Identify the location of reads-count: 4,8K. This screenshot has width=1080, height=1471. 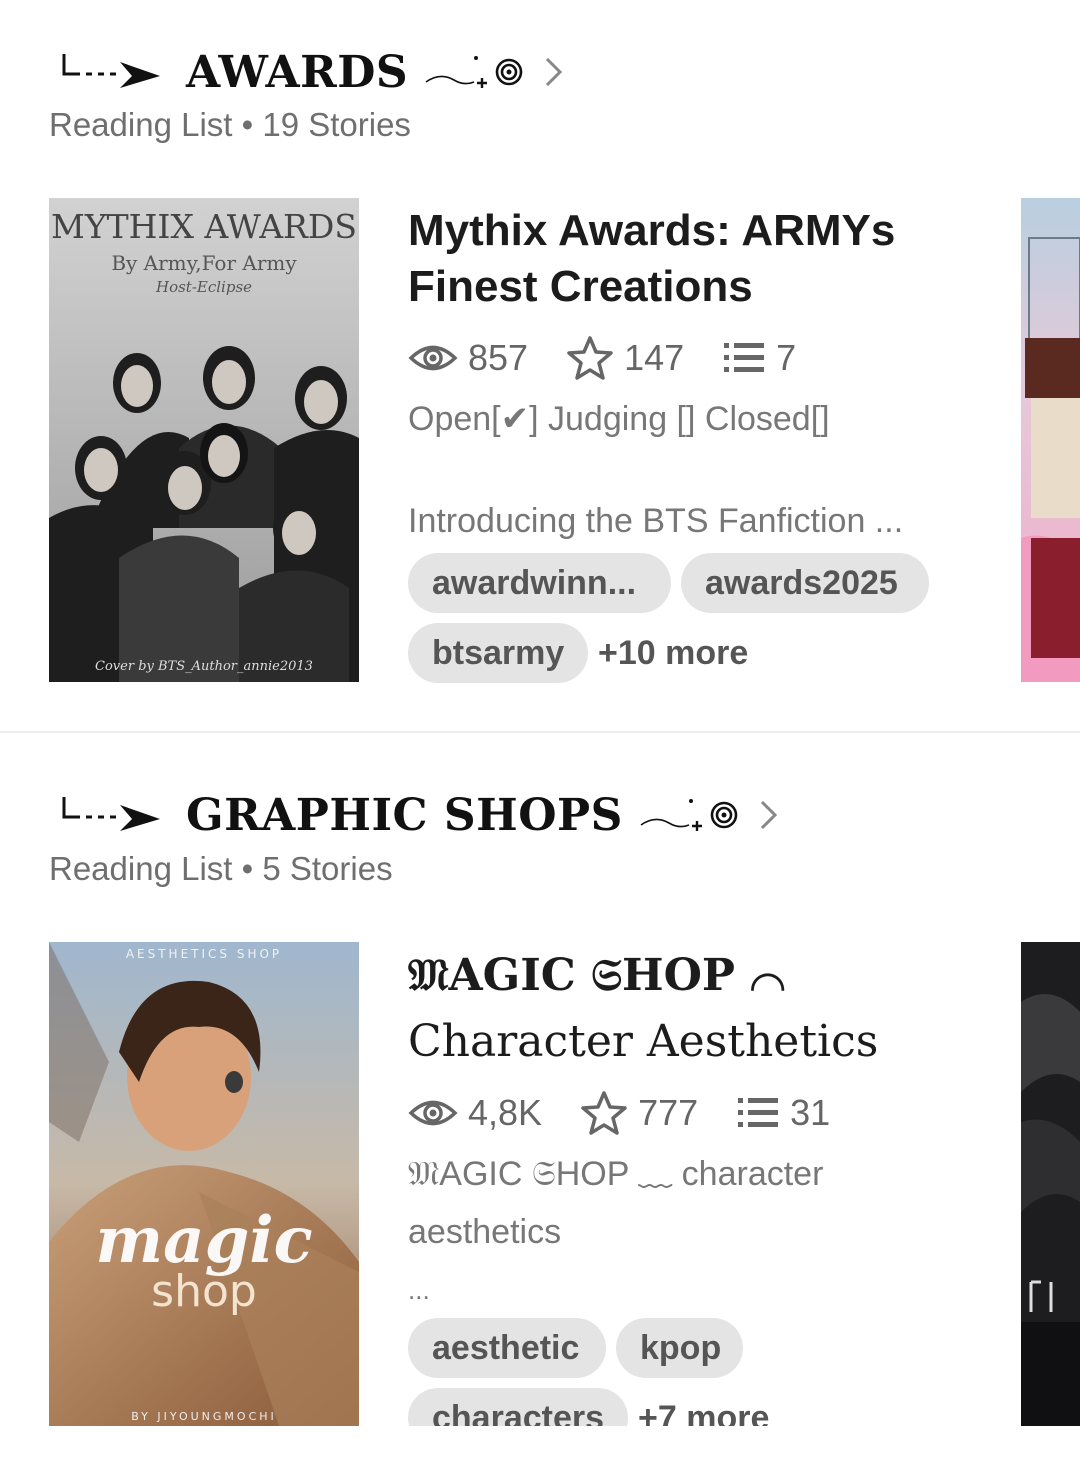
(505, 1112).